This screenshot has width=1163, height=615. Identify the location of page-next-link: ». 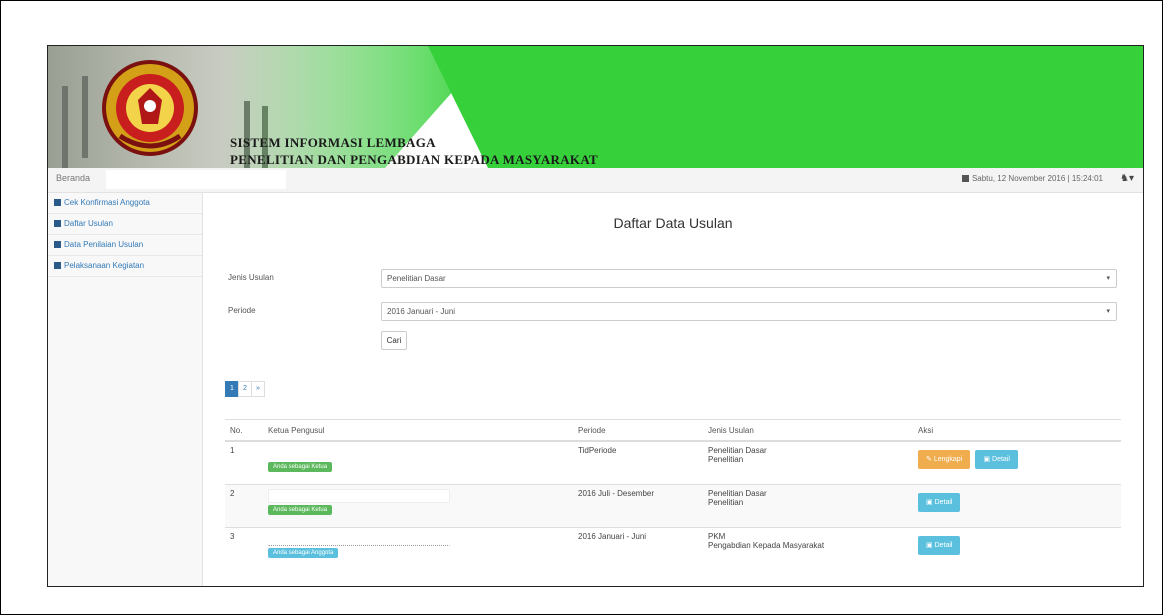
(258, 389).